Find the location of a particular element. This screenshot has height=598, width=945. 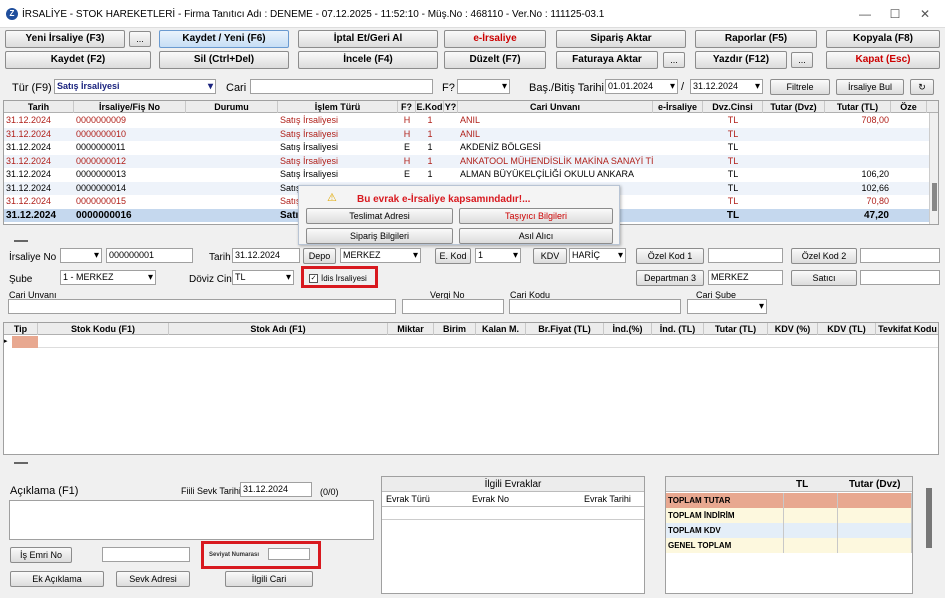

e-waybill-button: e-İrsaliye is located at coordinates (495, 39).